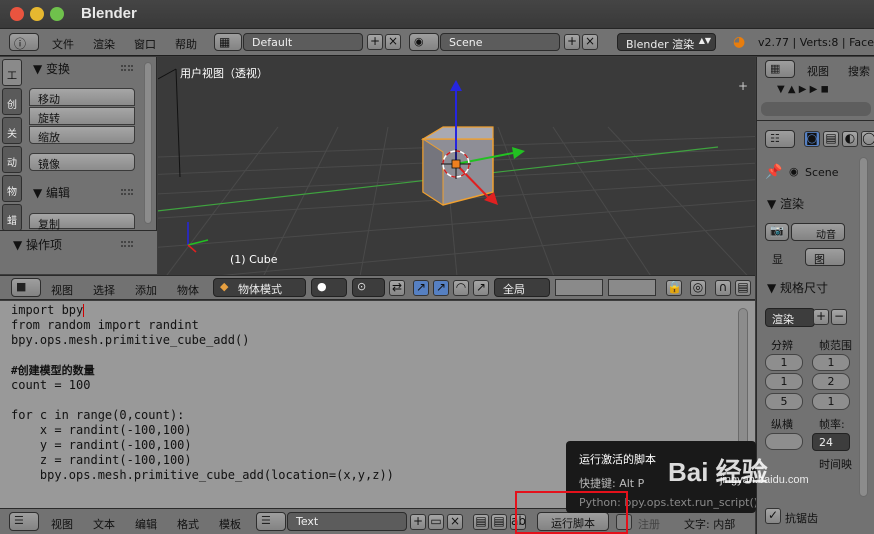 This screenshot has width=874, height=534. Describe the element at coordinates (831, 401) in the screenshot. I see `frame-step-field: 1` at that location.